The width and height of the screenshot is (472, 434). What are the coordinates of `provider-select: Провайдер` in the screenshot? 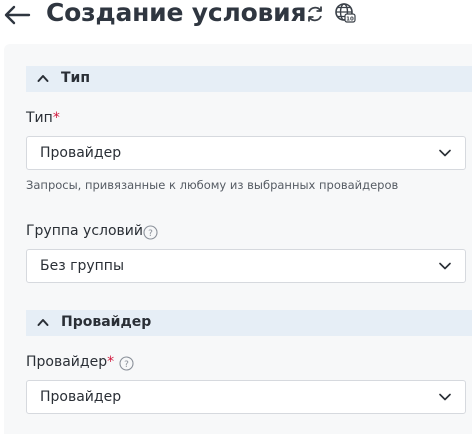 It's located at (246, 397).